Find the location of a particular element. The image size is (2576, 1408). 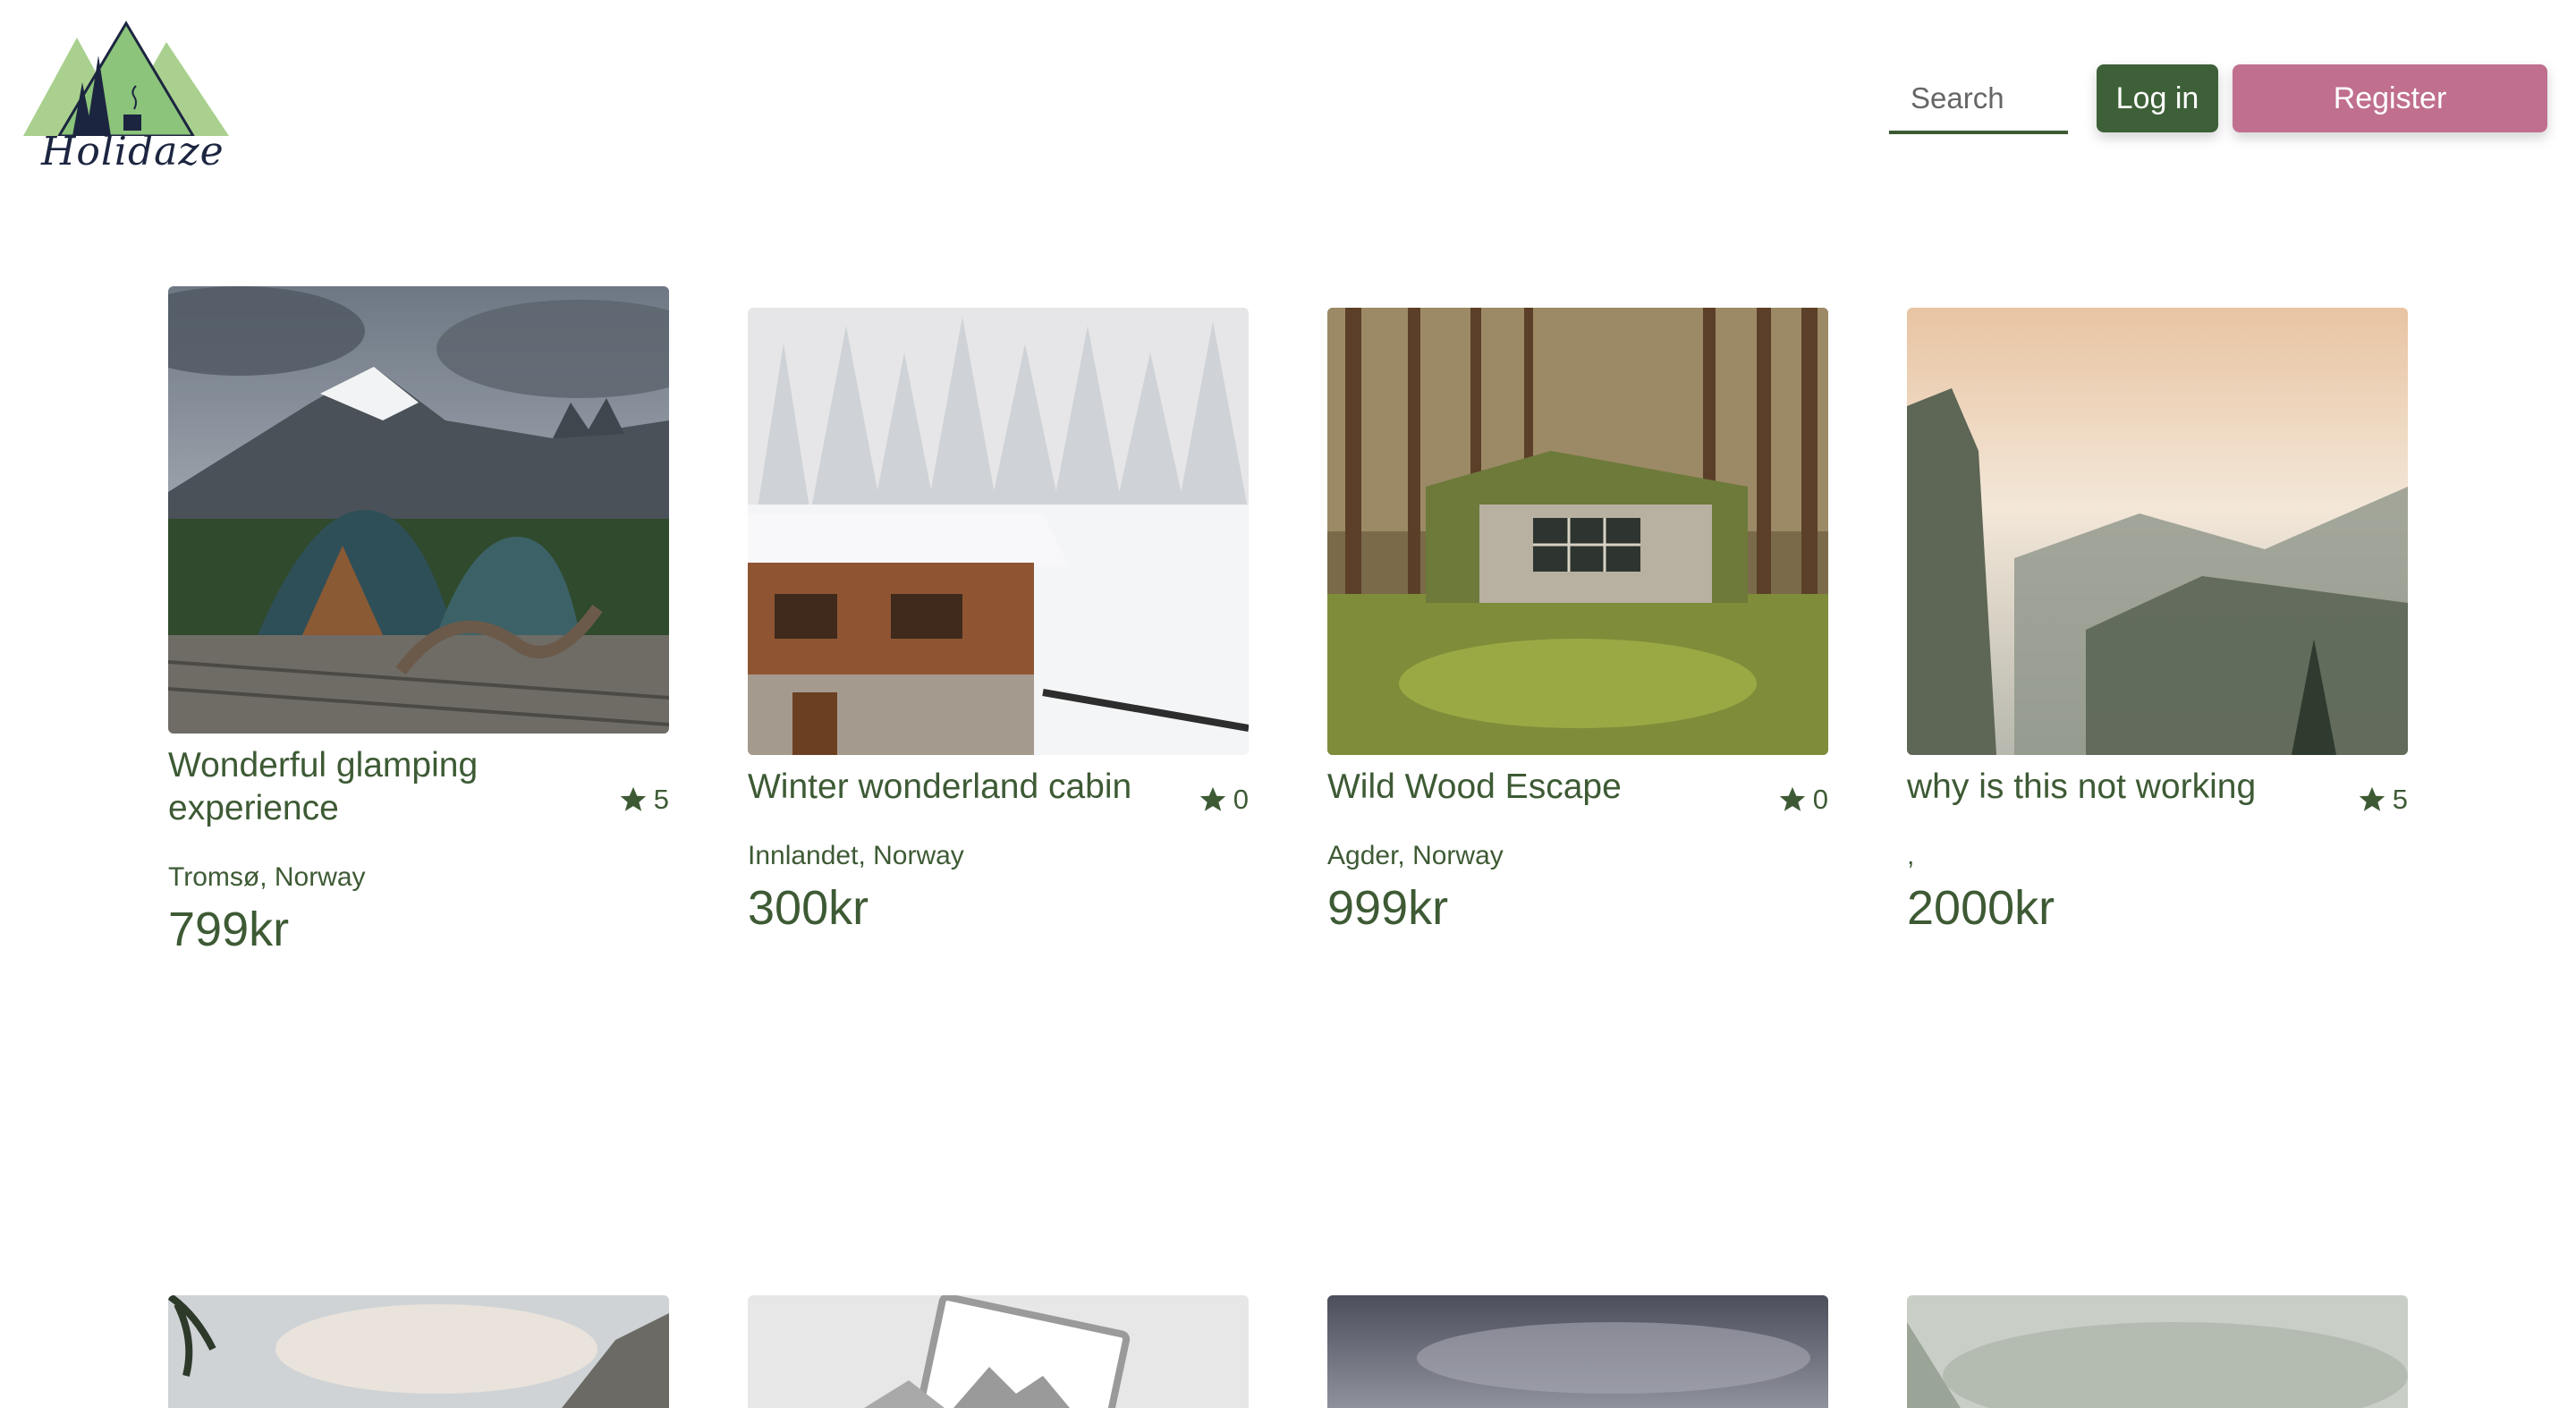

search-field is located at coordinates (1978, 100).